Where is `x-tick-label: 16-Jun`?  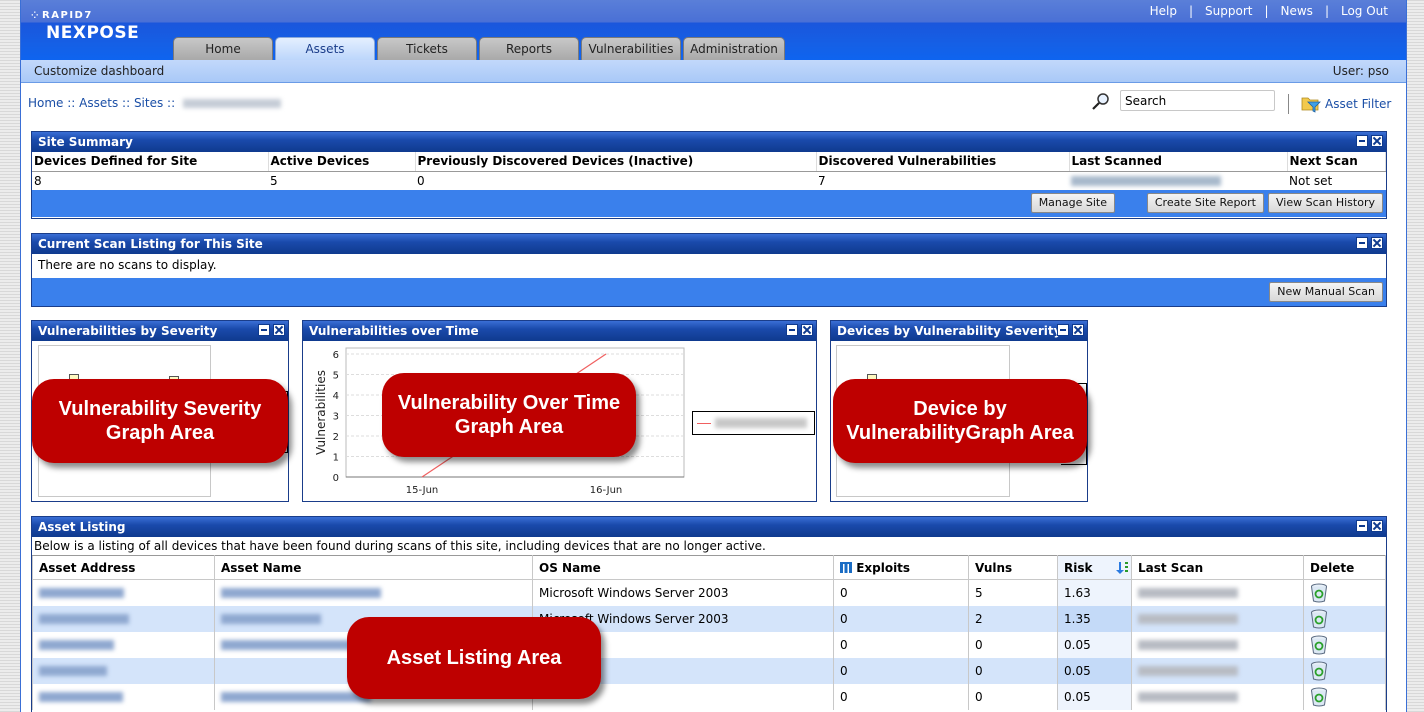
x-tick-label: 16-Jun is located at coordinates (606, 490).